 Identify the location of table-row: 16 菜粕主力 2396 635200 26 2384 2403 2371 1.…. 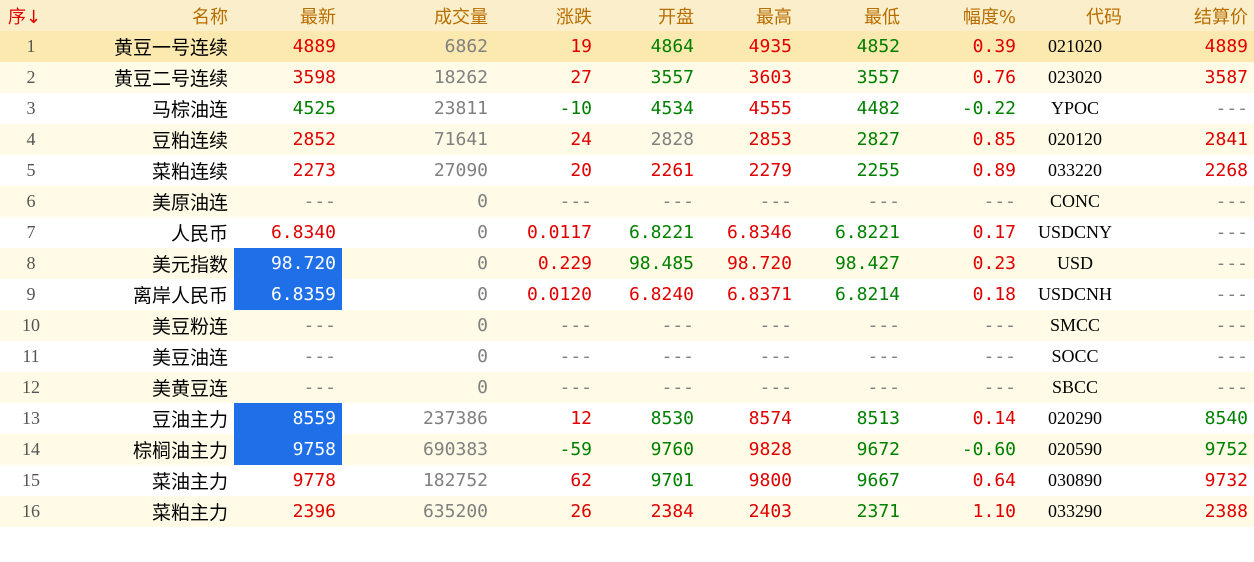
(627, 511).